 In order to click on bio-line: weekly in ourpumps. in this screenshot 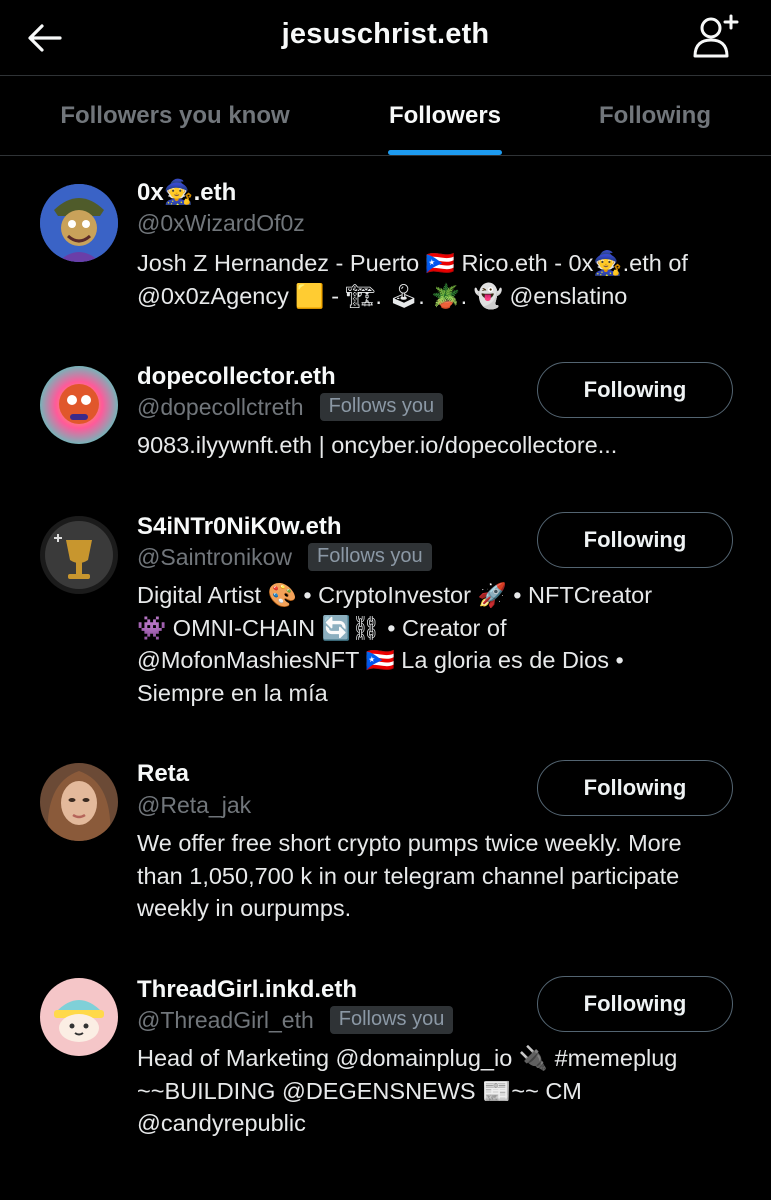, I will do `click(244, 908)`.